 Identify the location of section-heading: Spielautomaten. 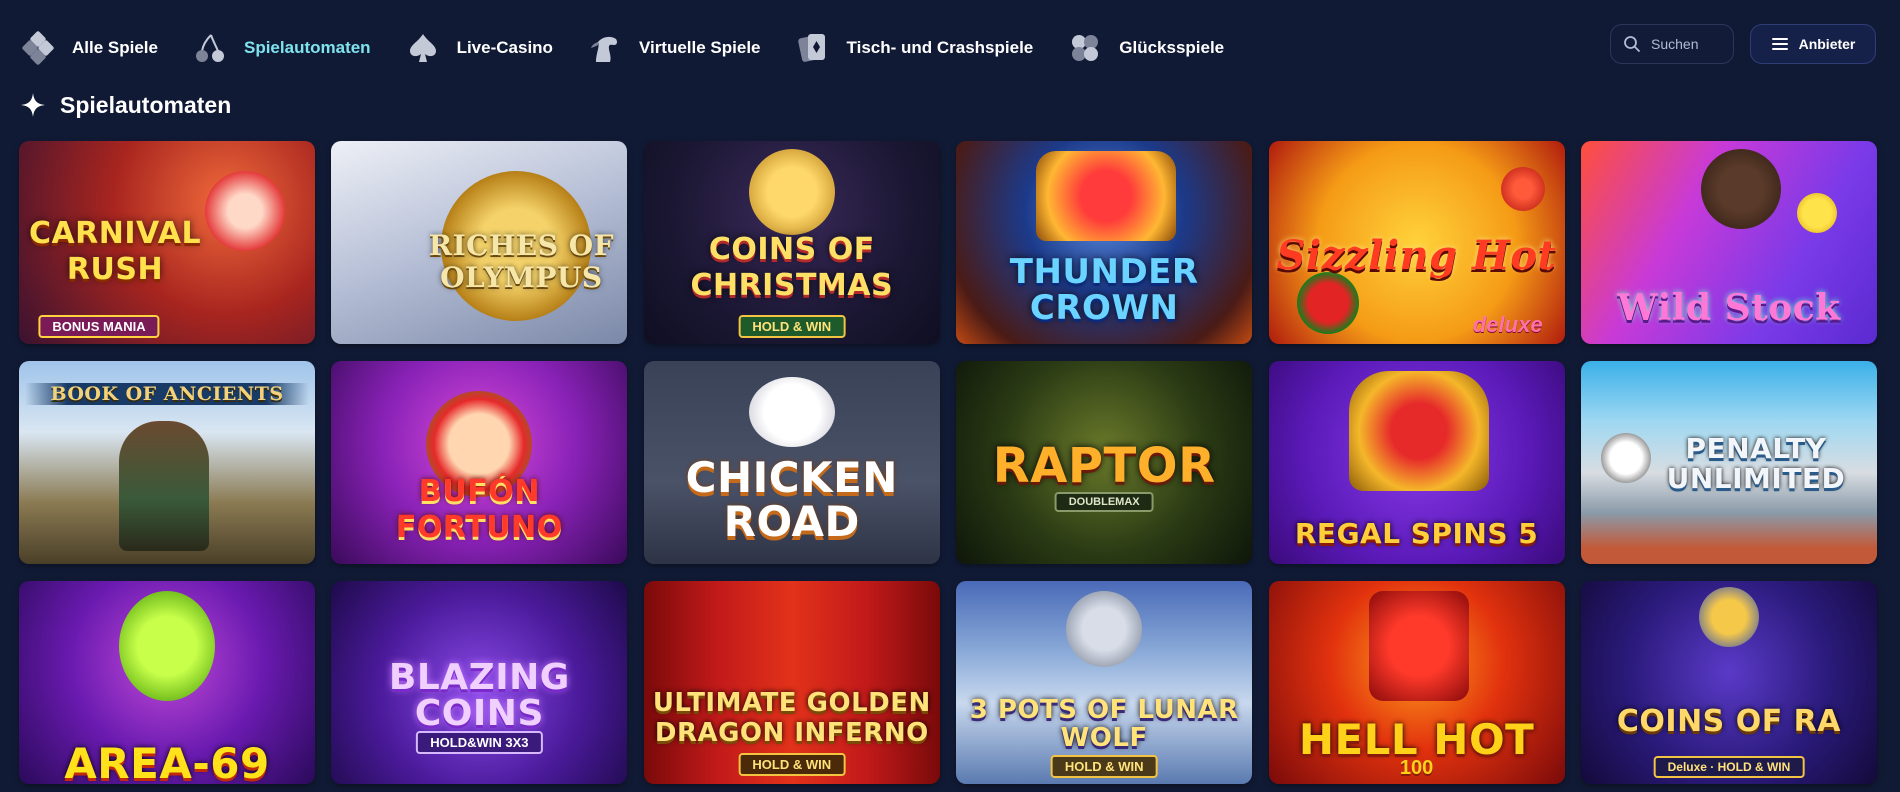
(125, 105).